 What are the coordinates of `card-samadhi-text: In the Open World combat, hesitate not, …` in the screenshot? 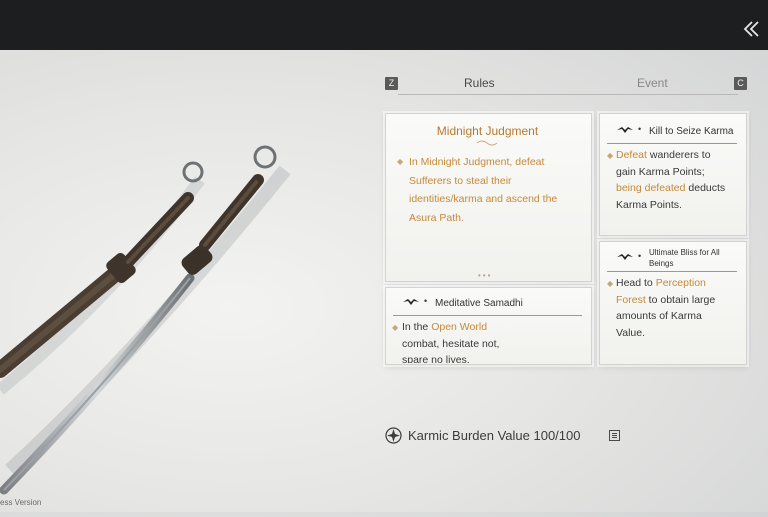 It's located at (451, 342).